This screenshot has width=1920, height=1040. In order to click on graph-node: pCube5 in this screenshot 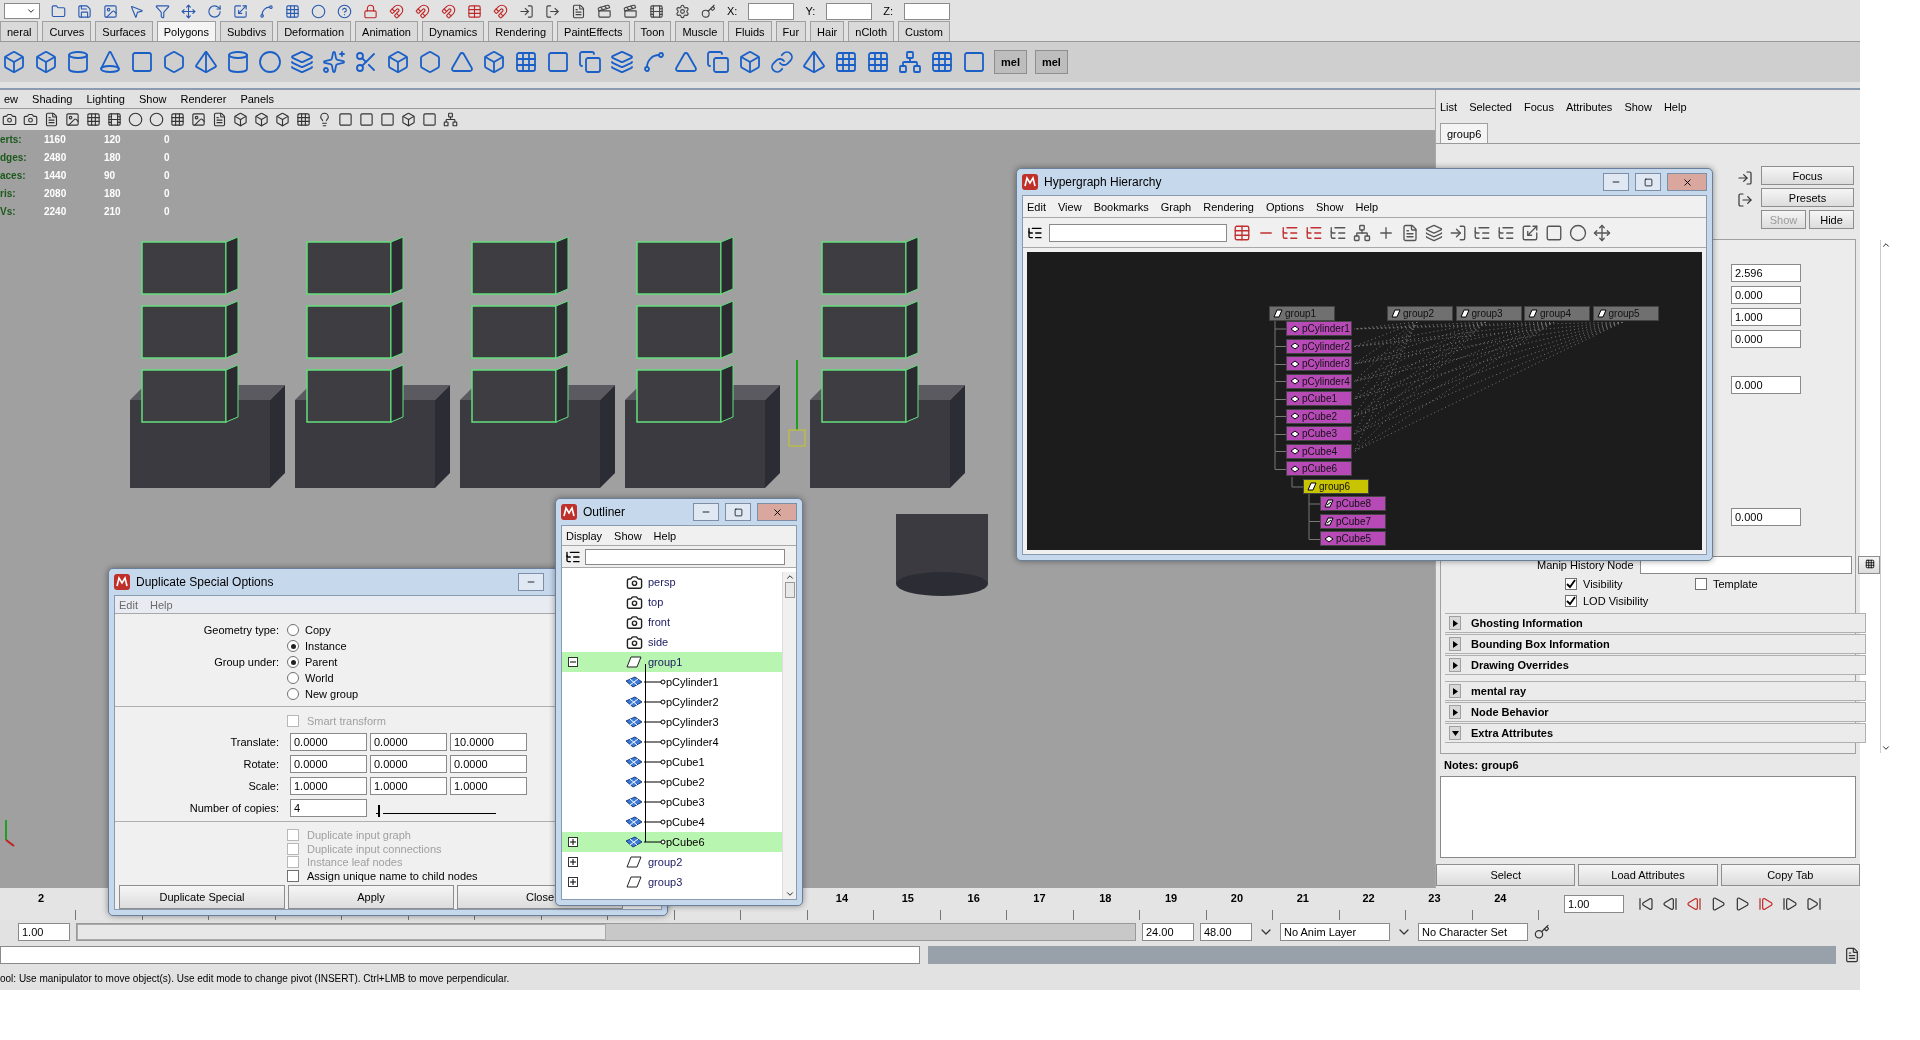, I will do `click(1353, 538)`.